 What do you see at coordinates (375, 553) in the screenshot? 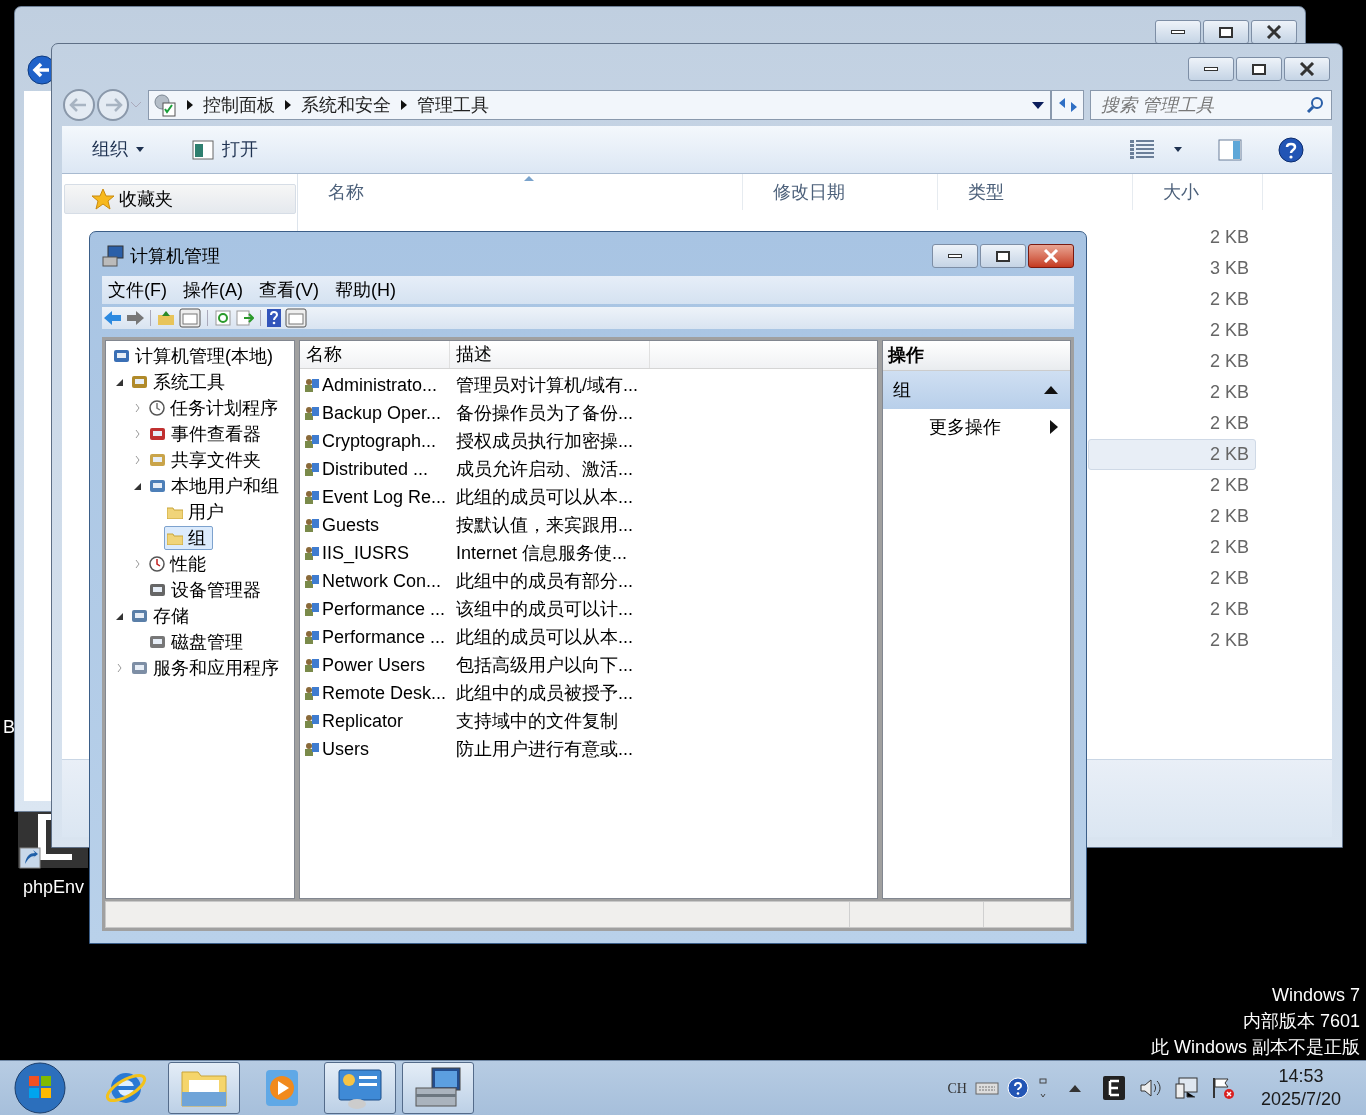
I see `group-name: IIS_IUSRS` at bounding box center [375, 553].